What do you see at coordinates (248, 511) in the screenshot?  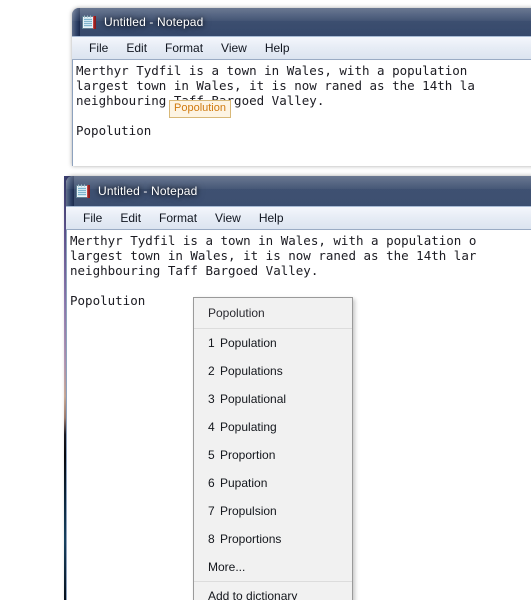 I see `suggestion-label: Propulsion` at bounding box center [248, 511].